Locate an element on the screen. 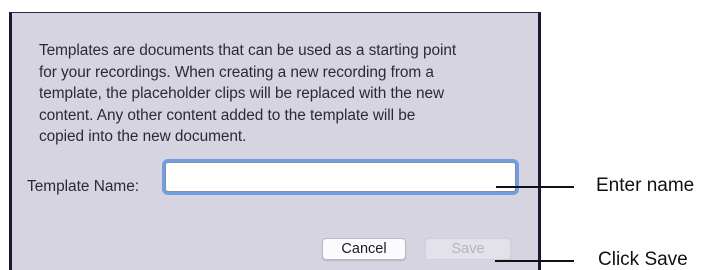 This screenshot has height=270, width=711. template-name-label: Template Name: is located at coordinates (83, 186).